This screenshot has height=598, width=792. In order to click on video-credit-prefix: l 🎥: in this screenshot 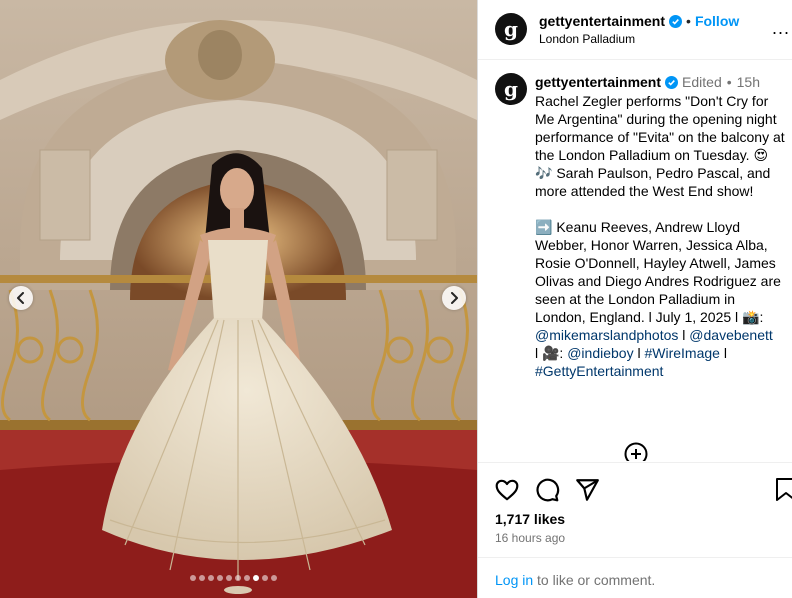, I will do `click(551, 353)`.